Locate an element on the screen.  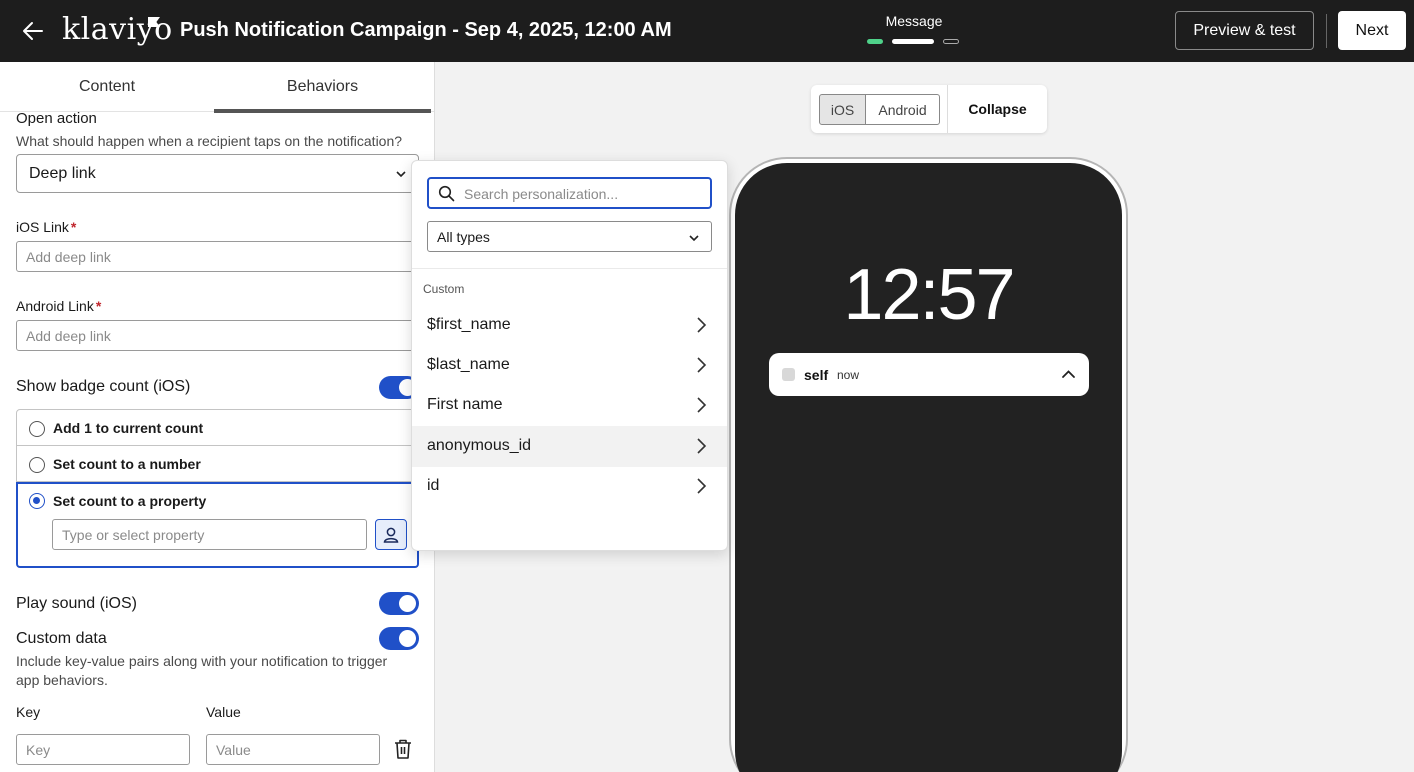
search-icon is located at coordinates (446, 193).